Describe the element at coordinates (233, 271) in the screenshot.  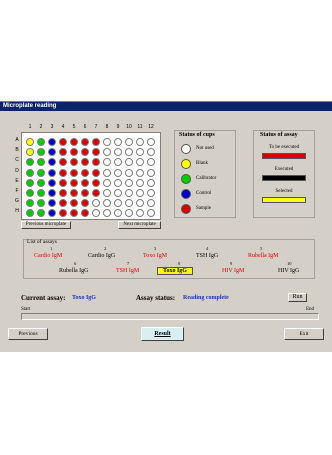
I see `assay-item: HIV IgM` at that location.